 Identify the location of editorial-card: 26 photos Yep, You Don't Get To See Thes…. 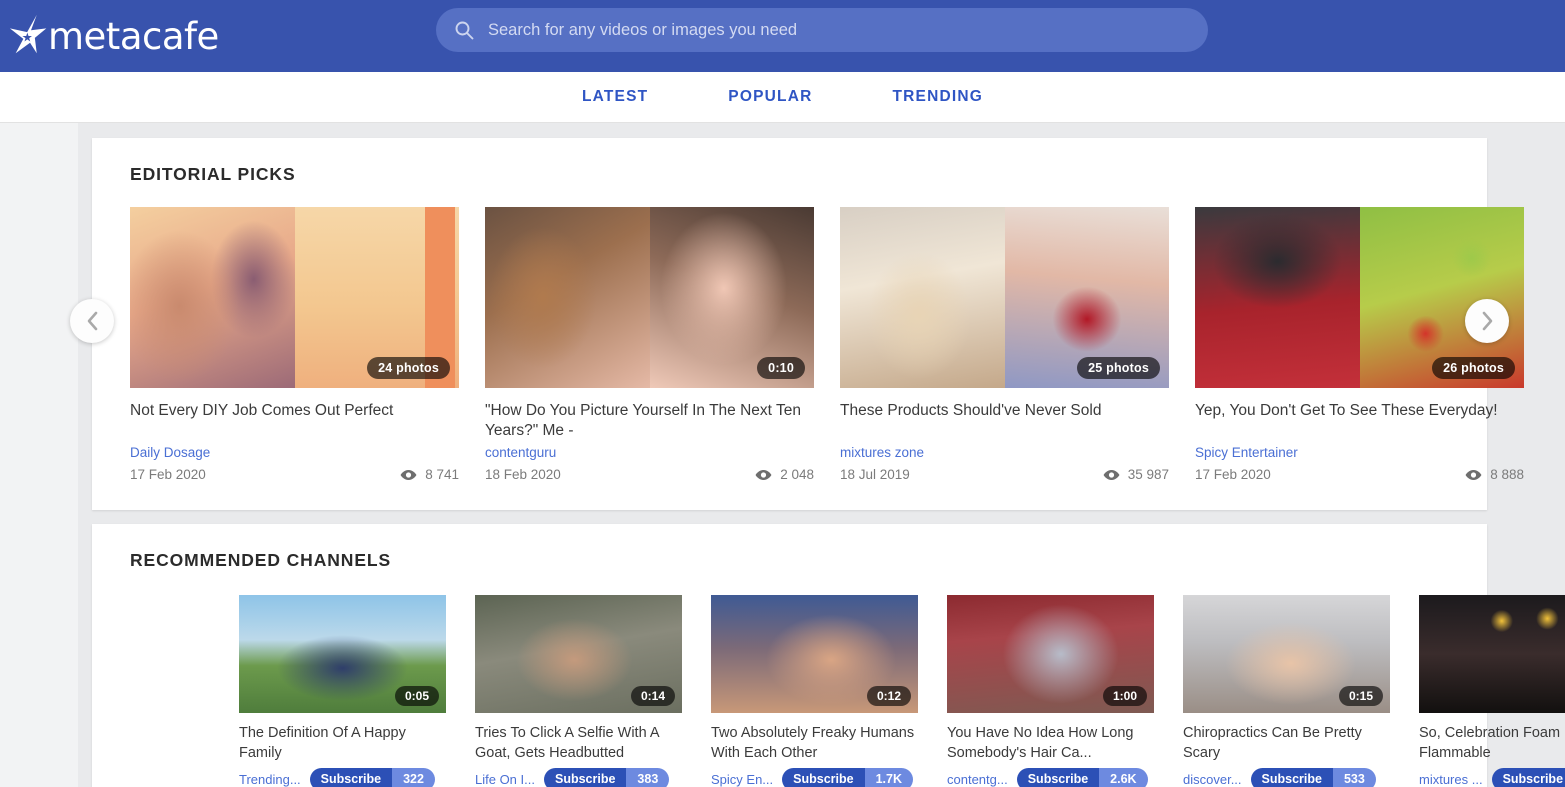
(1359, 344).